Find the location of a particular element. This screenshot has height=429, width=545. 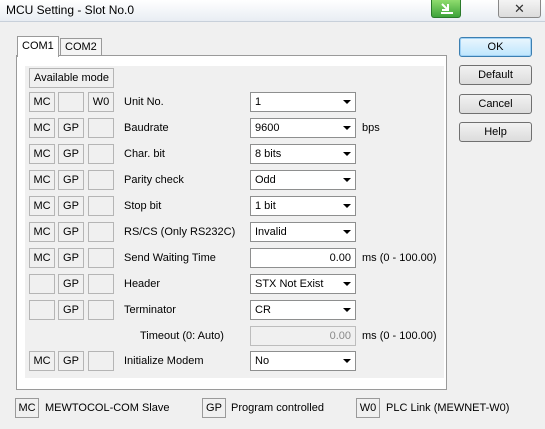

close-button: ✕ is located at coordinates (519, 9).